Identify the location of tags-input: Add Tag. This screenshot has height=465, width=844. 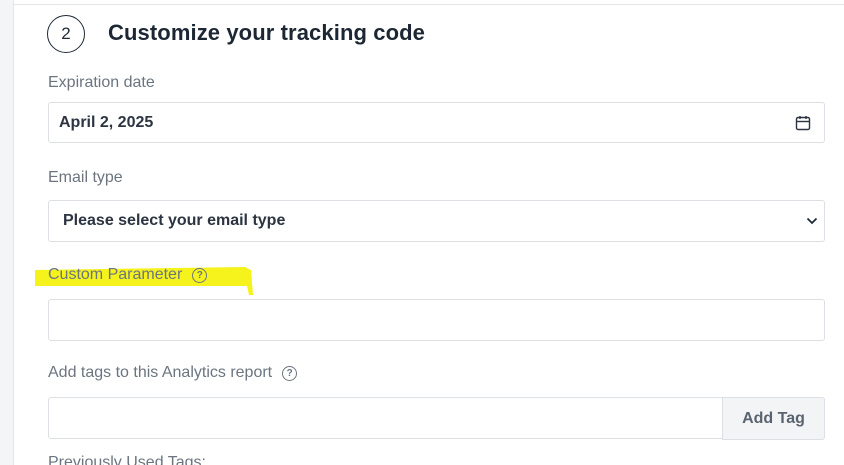
(436, 418).